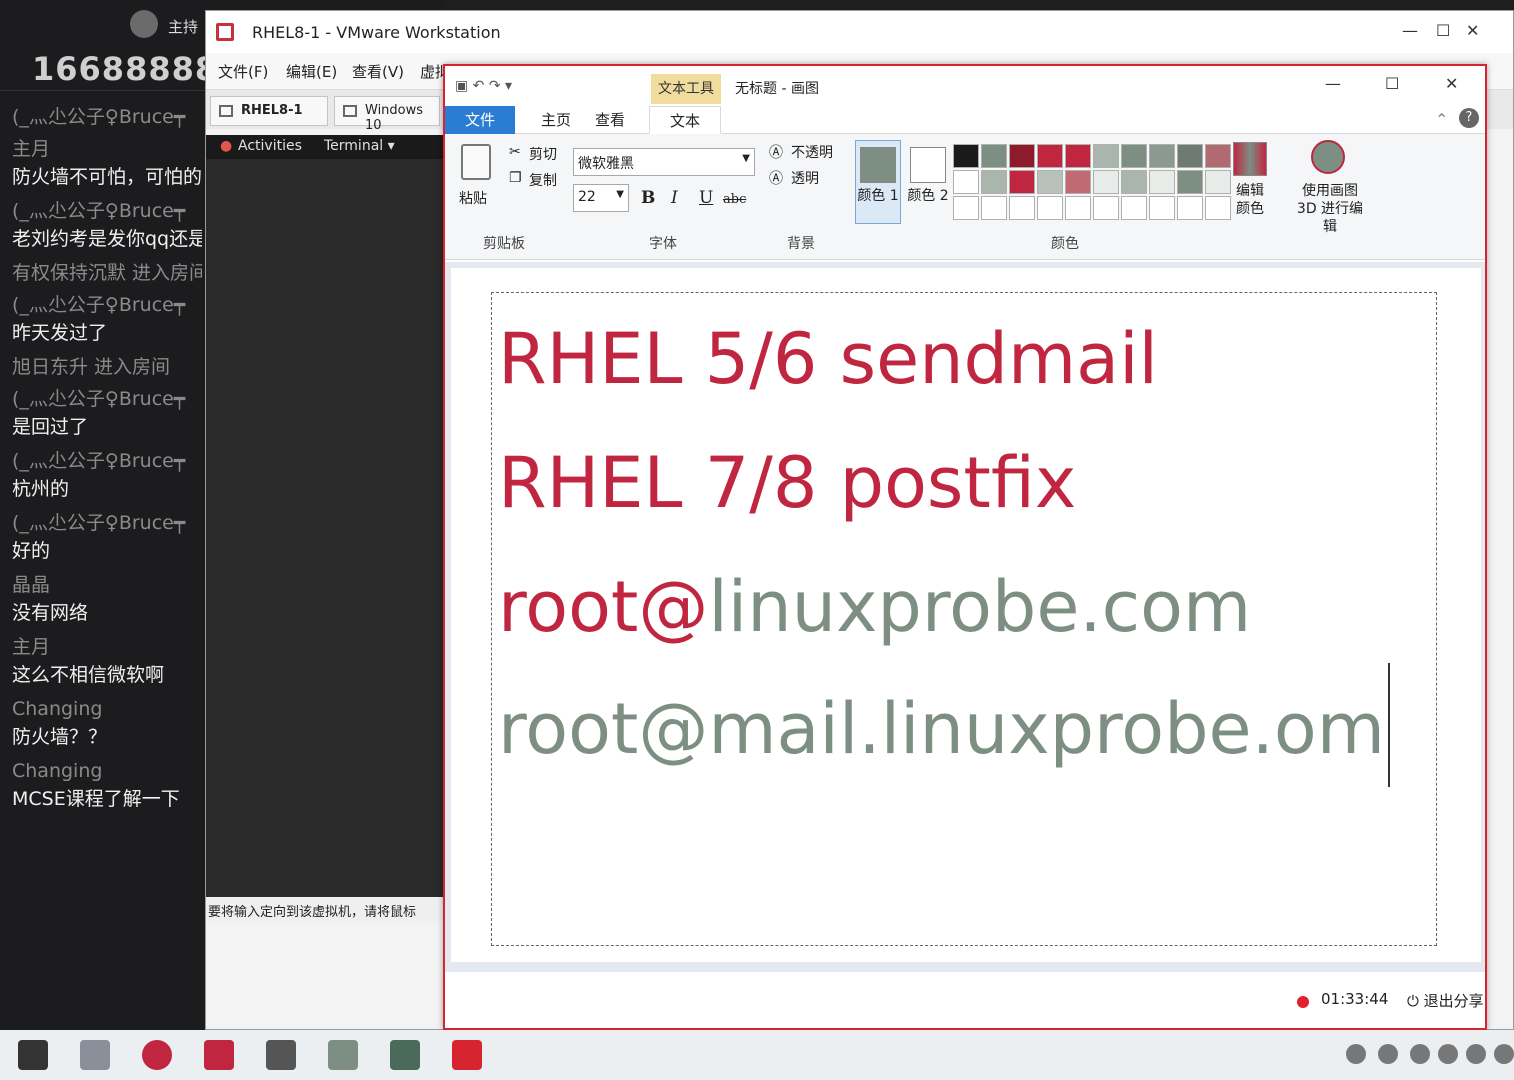 Image resolution: width=1514 pixels, height=1080 pixels. I want to click on canvas-text-line-3: root@linuxprobe.com, so click(874, 607).